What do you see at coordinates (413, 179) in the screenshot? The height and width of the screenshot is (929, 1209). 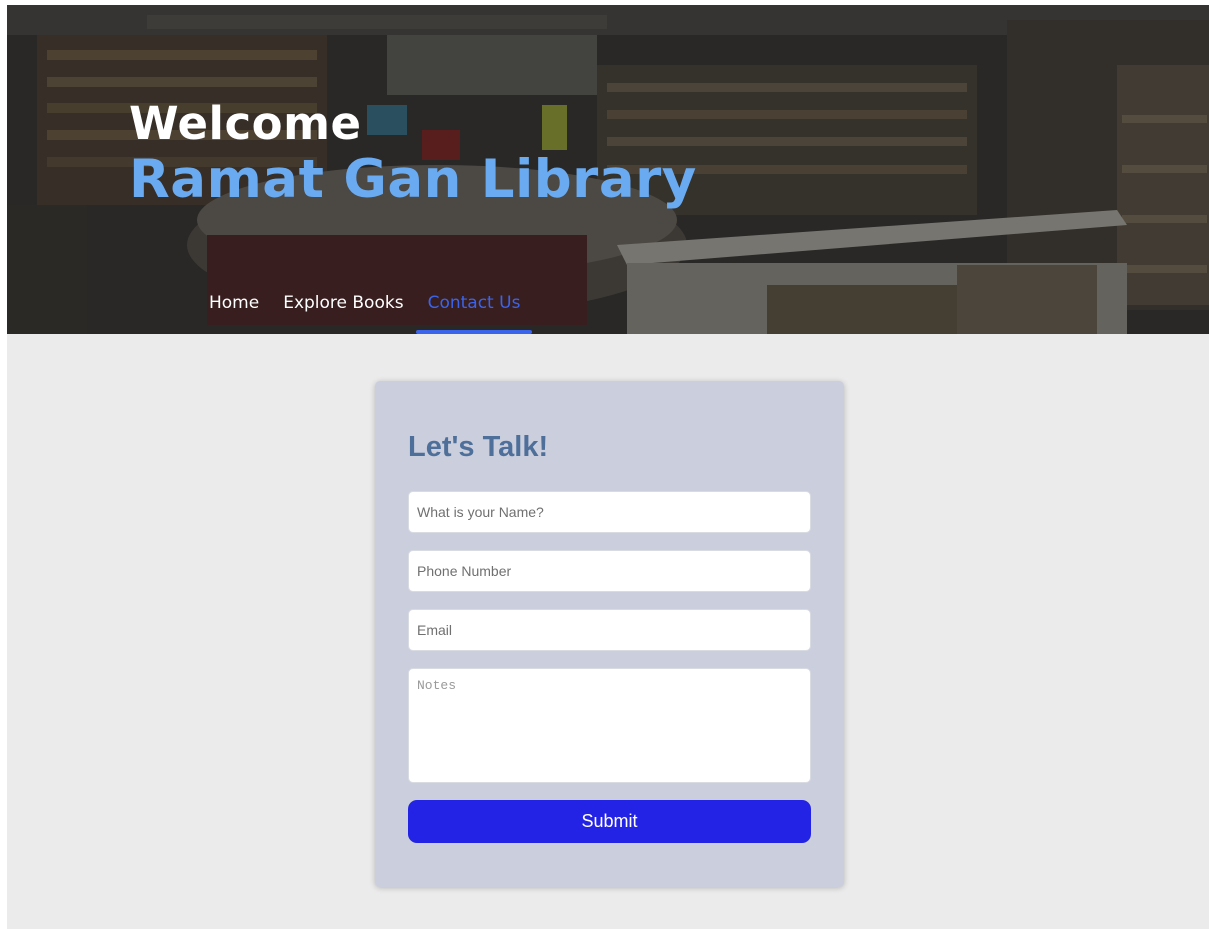 I see `library-name-heading: Ramat Gan Library` at bounding box center [413, 179].